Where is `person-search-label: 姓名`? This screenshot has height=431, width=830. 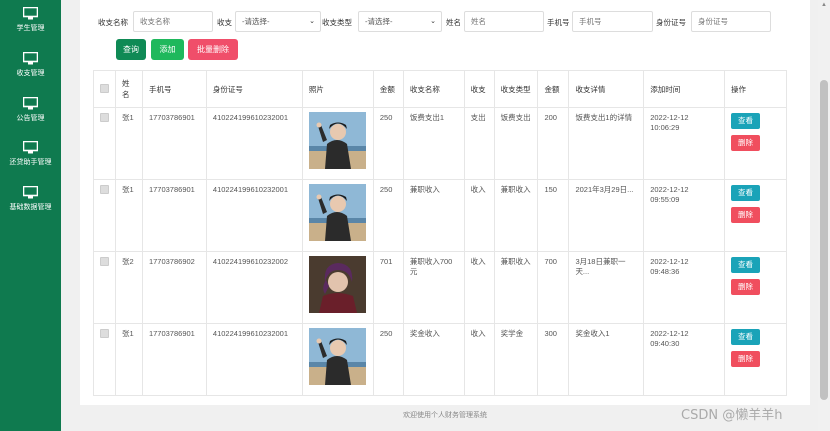
person-search-label: 姓名 is located at coordinates (453, 22).